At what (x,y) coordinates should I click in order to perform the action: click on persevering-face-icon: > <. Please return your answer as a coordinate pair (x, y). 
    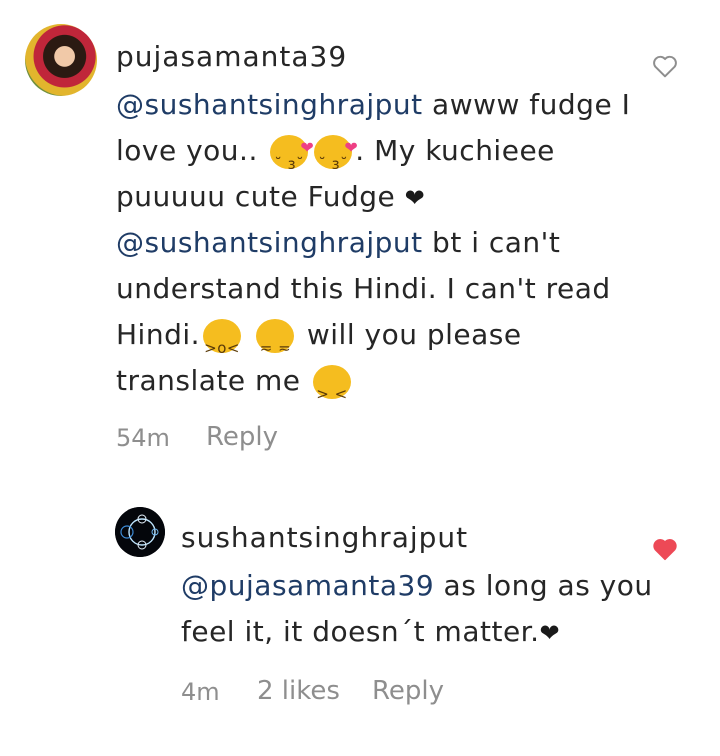
    Looking at the image, I should click on (331, 384).